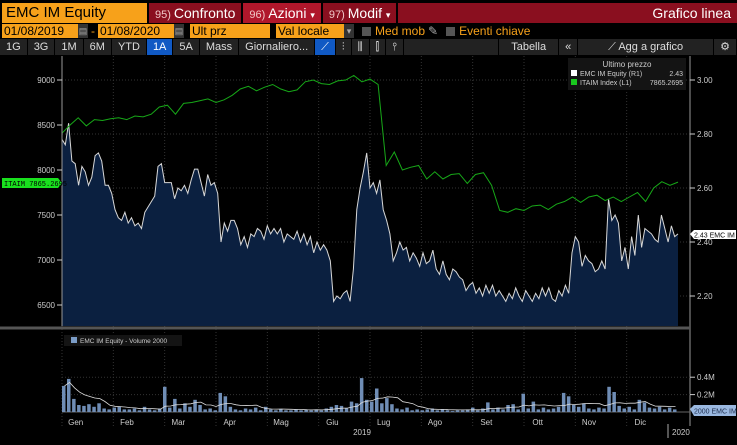  I want to click on button-label: Modif, so click(364, 13).